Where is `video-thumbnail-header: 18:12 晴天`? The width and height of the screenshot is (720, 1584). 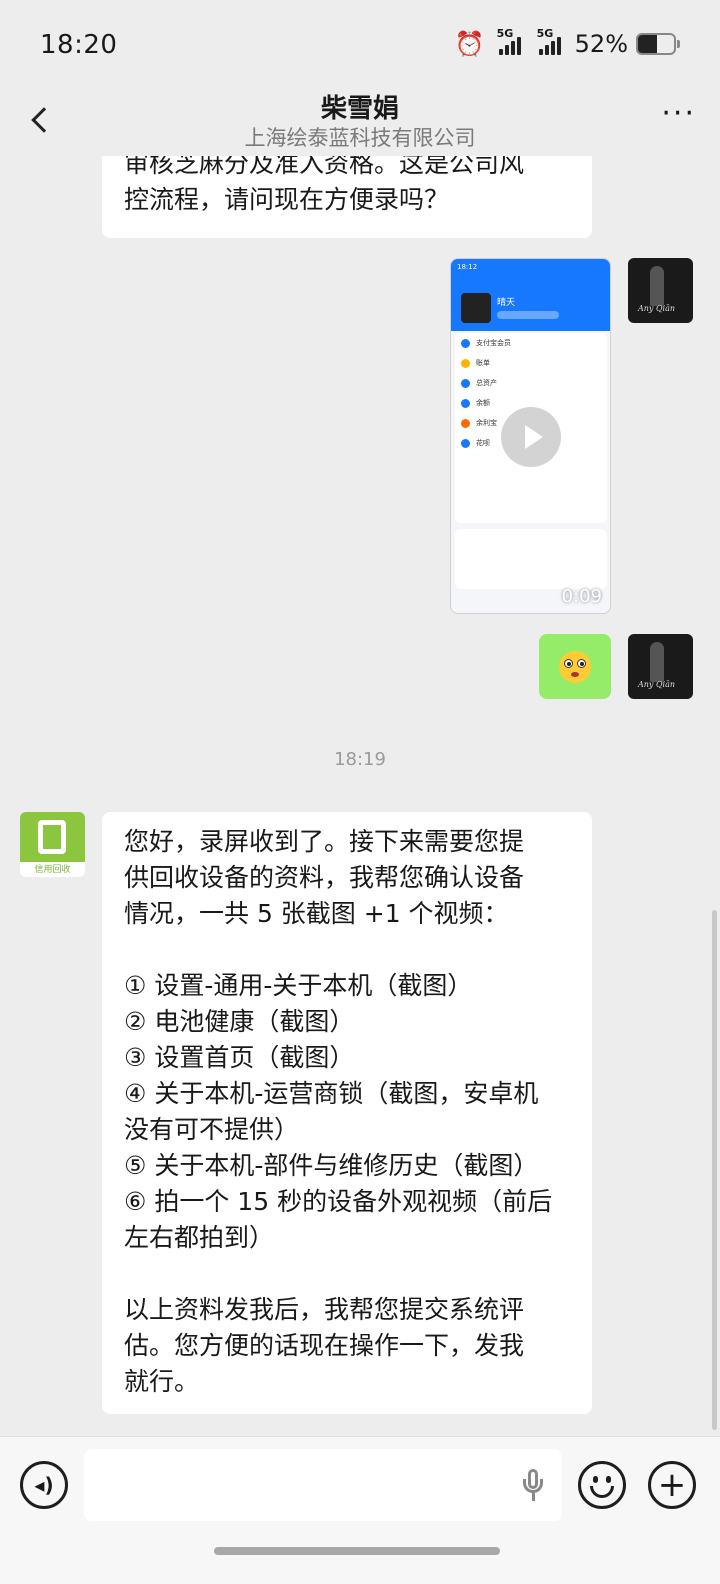 video-thumbnail-header: 18:12 晴天 is located at coordinates (530, 295).